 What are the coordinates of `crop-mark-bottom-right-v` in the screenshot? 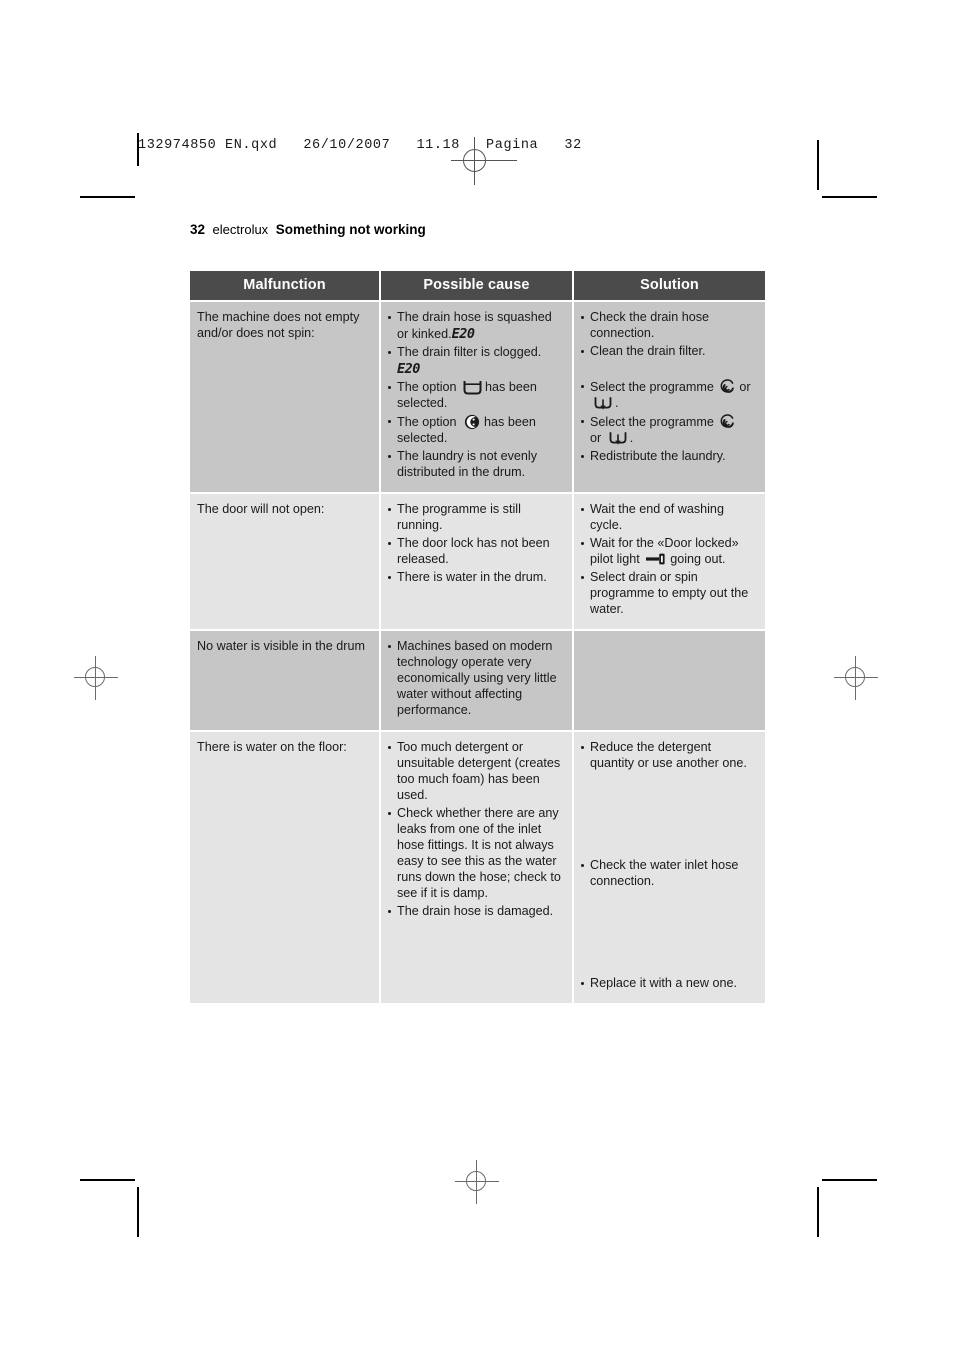 It's located at (818, 1212).